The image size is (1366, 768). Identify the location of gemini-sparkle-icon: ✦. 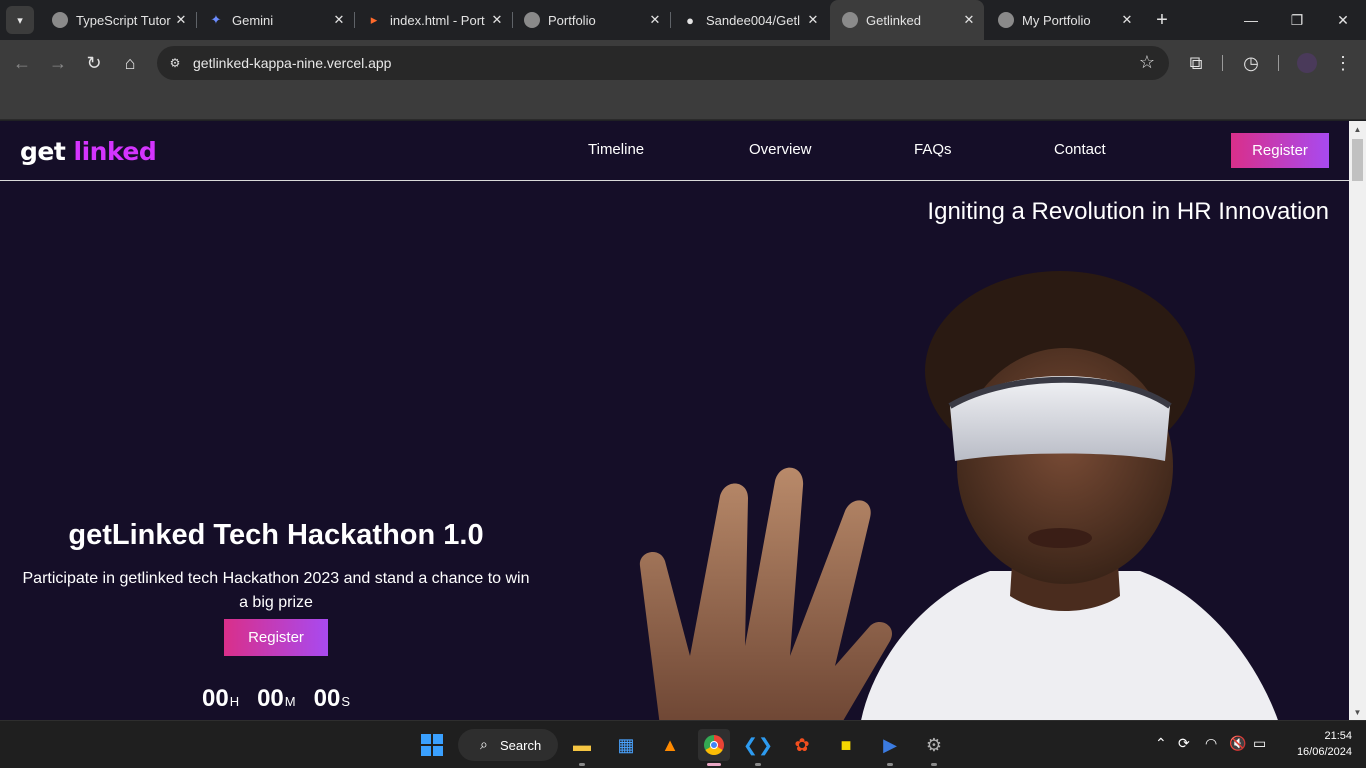
(216, 19).